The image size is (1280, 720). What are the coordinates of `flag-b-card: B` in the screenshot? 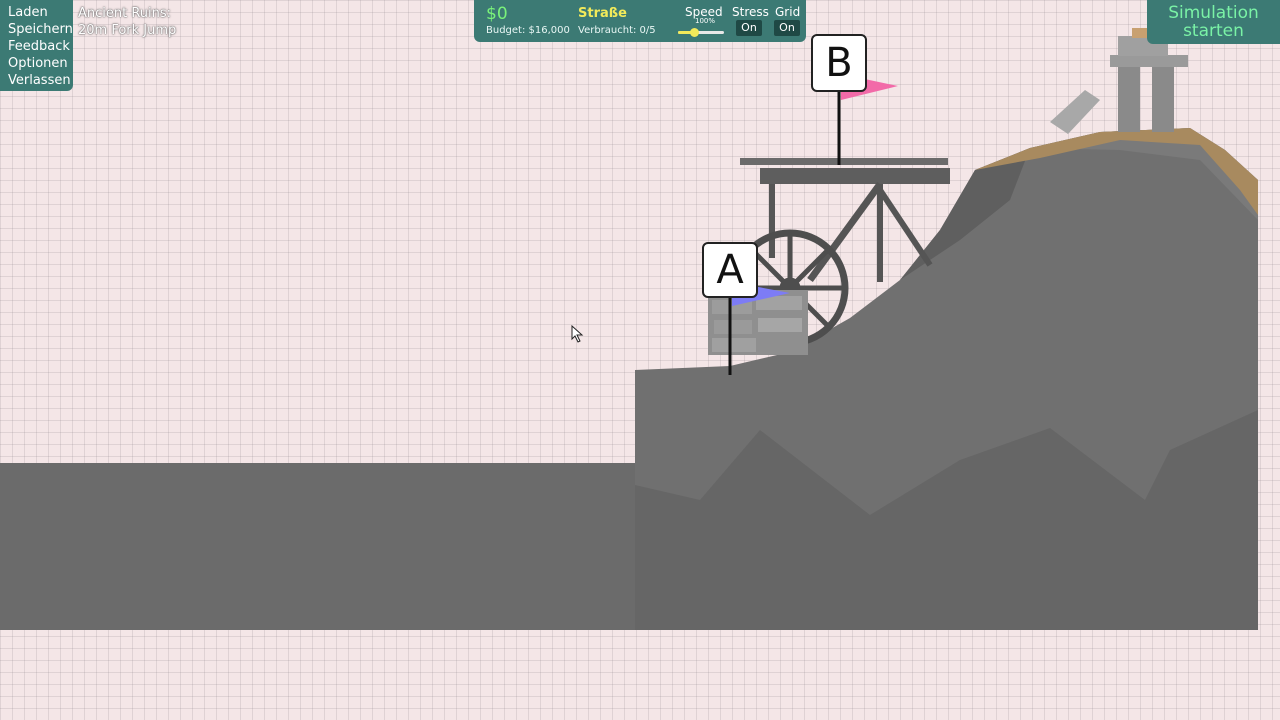 It's located at (839, 63).